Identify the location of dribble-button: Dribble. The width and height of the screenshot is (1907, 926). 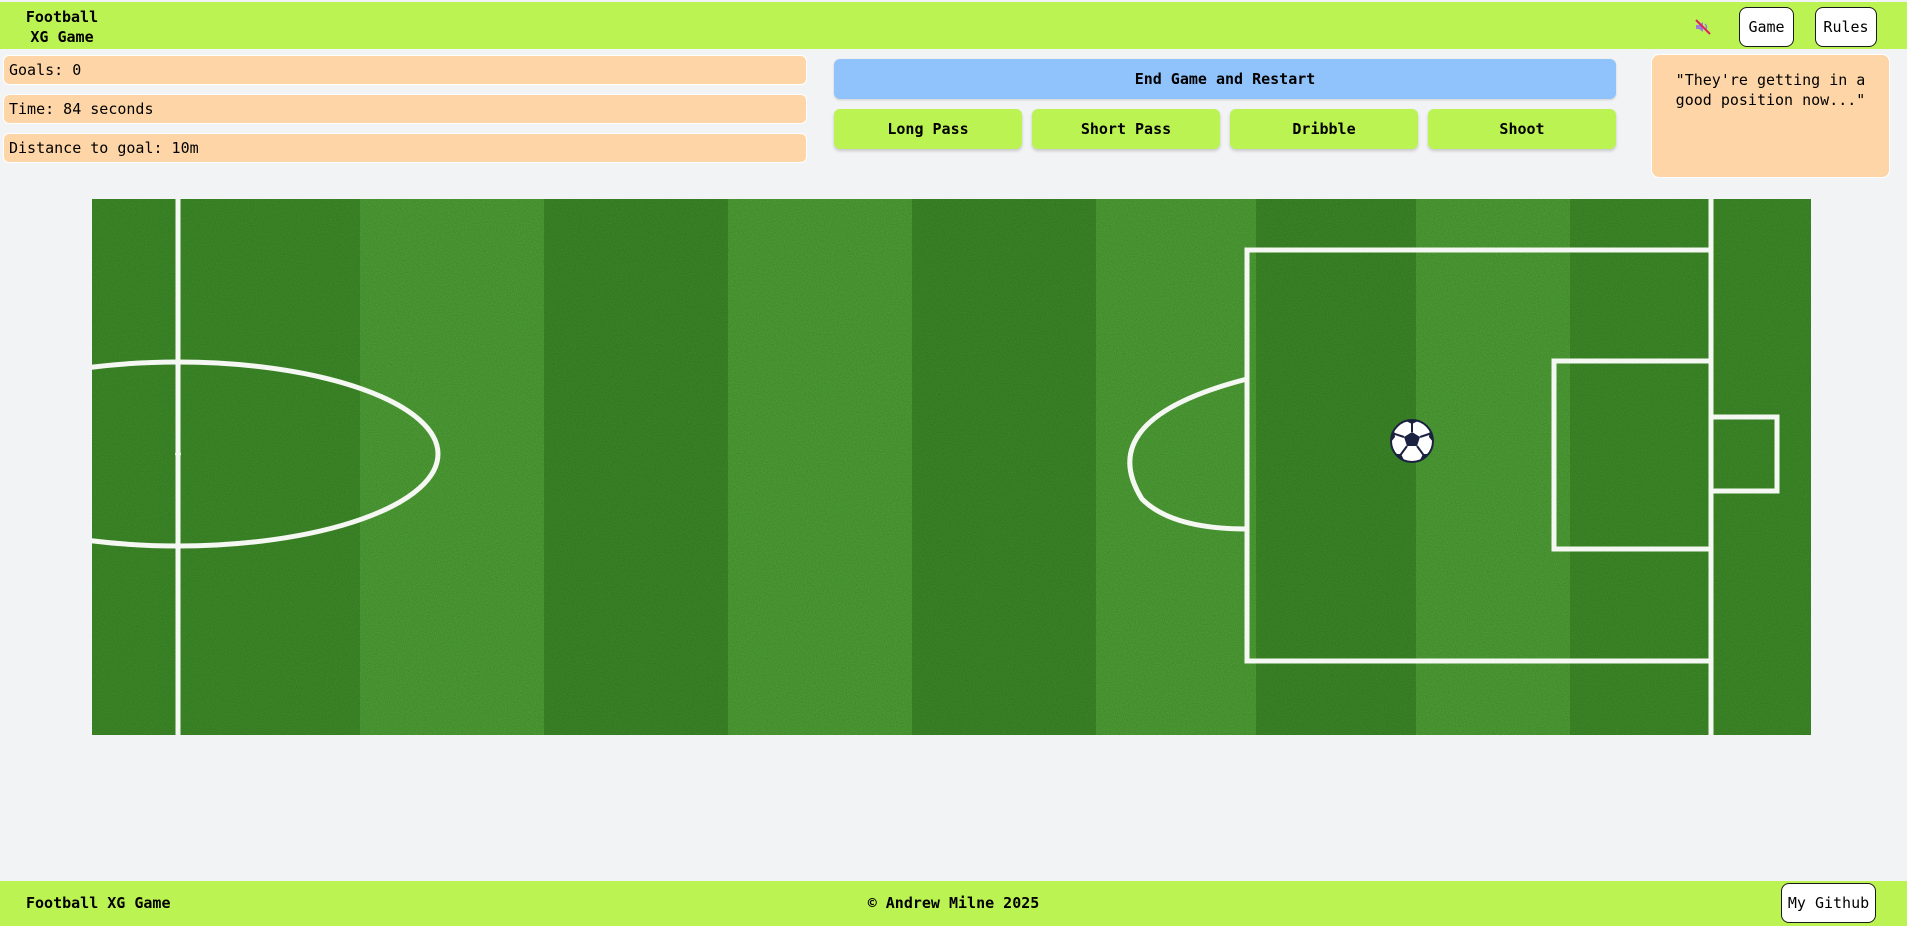
(1324, 129).